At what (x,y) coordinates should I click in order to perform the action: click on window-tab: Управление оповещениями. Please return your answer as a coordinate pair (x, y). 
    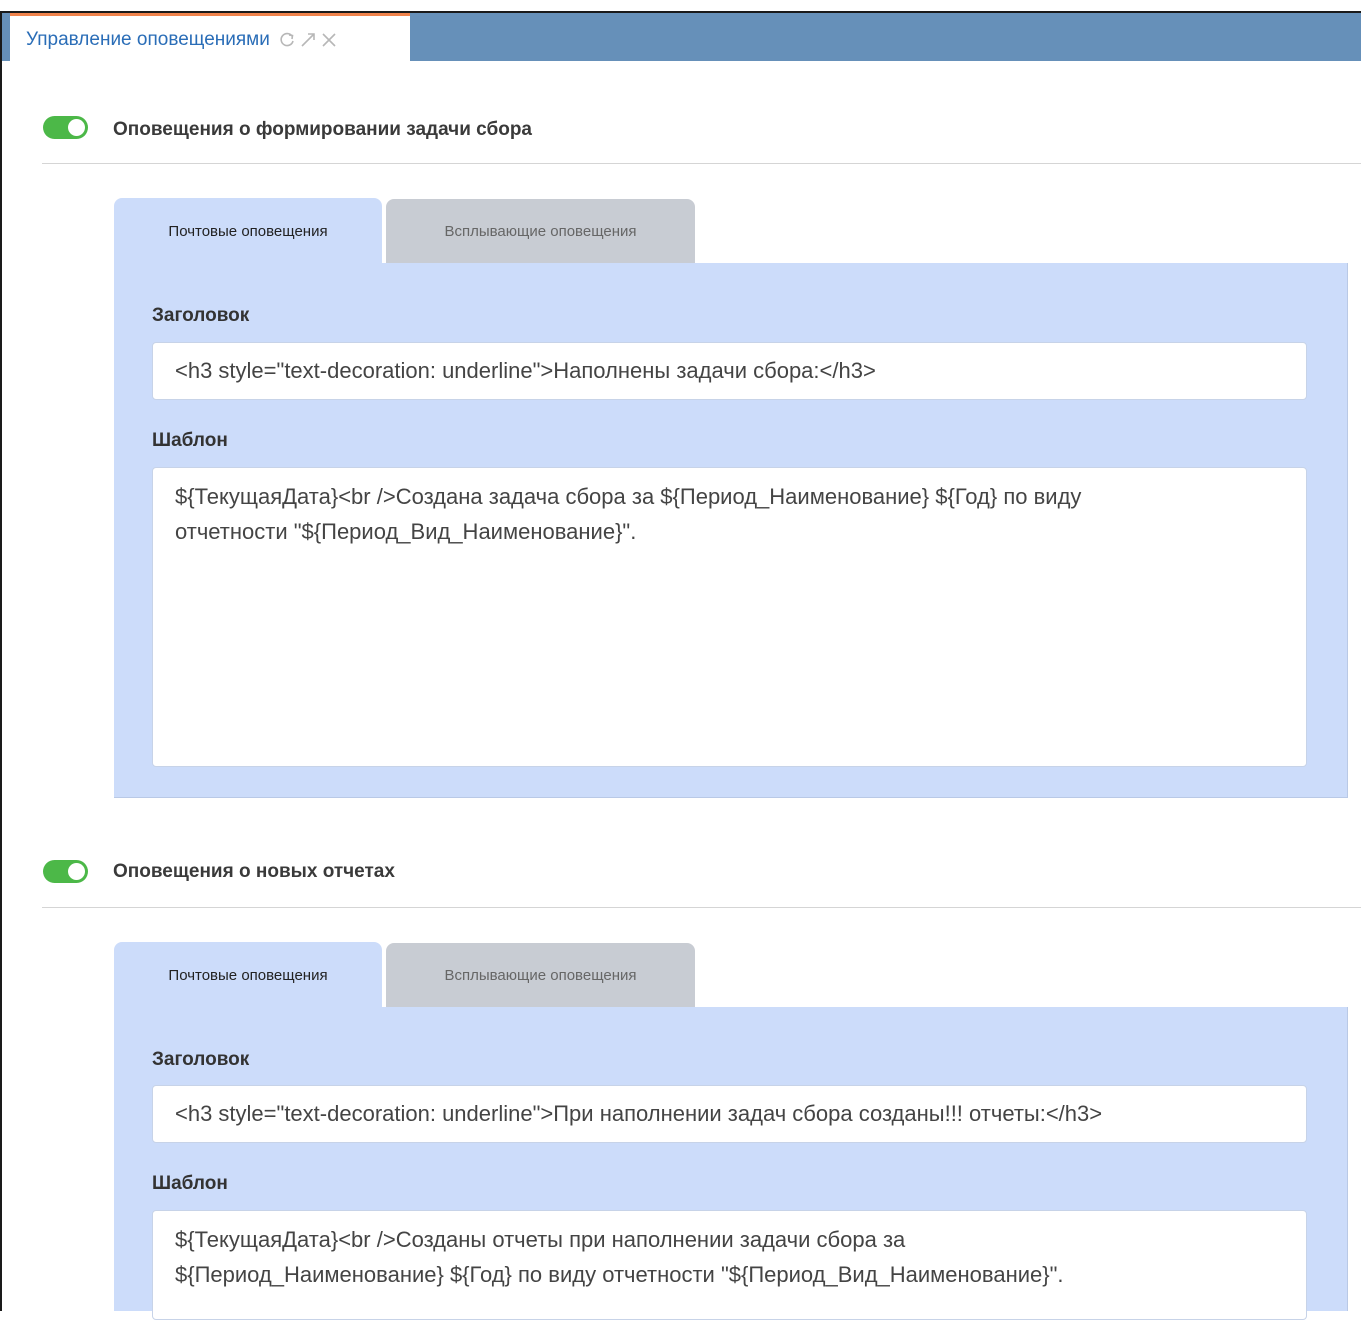
    Looking at the image, I should click on (210, 38).